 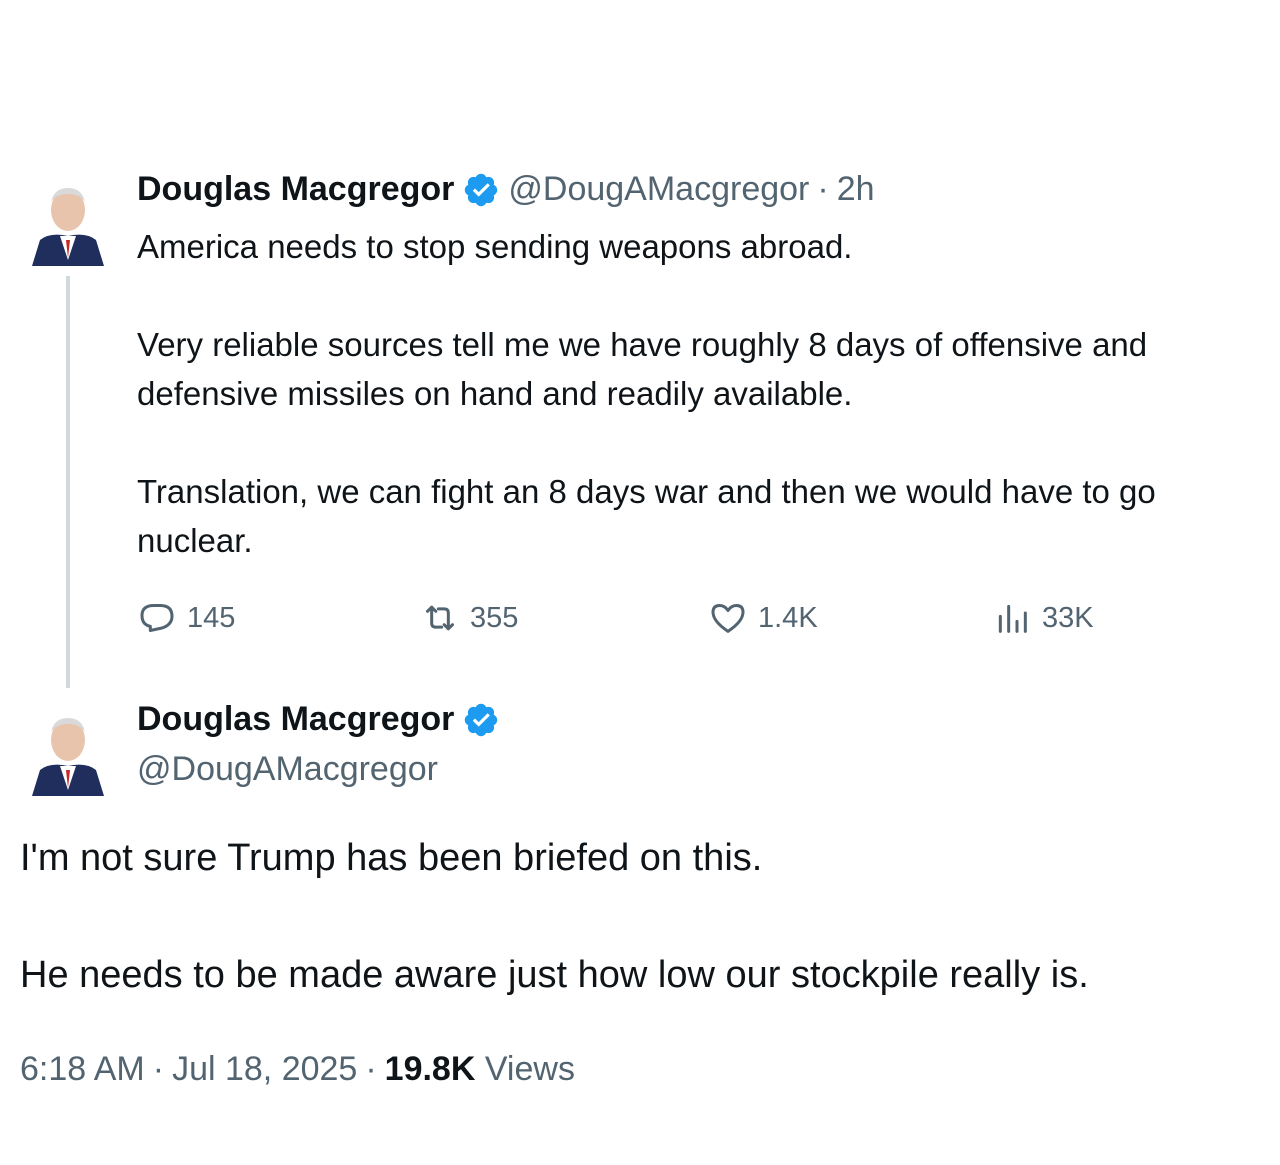 I want to click on tweet-time: 2h, so click(x=856, y=189).